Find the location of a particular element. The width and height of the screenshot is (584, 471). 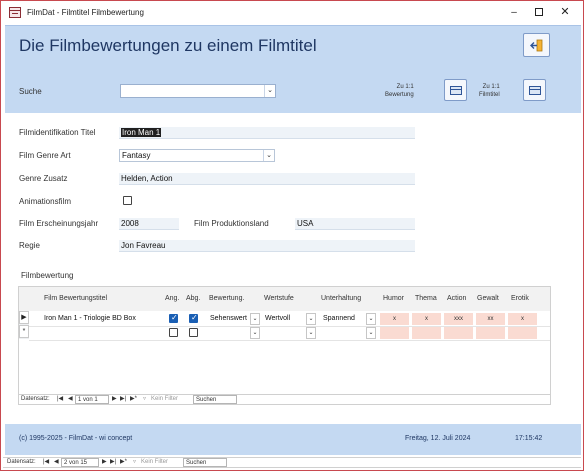

goto-filmtitel-label: Zu 1:1 Filmtitel is located at coordinates (489, 91).